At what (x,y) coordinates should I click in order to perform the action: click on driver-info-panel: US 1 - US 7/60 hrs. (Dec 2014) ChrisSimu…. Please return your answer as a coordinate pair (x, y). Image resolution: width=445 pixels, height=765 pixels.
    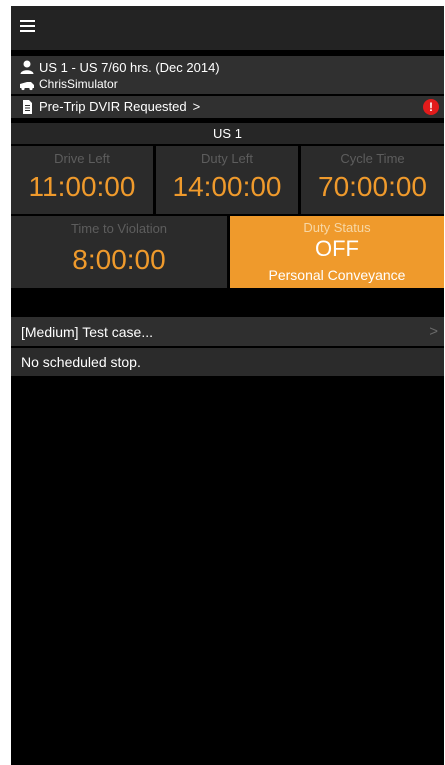
    Looking at the image, I should click on (227, 75).